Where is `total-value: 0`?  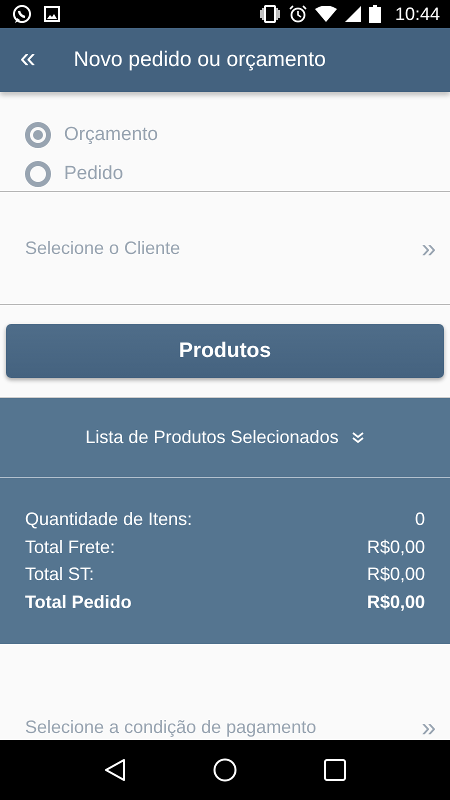
total-value: 0 is located at coordinates (419, 519).